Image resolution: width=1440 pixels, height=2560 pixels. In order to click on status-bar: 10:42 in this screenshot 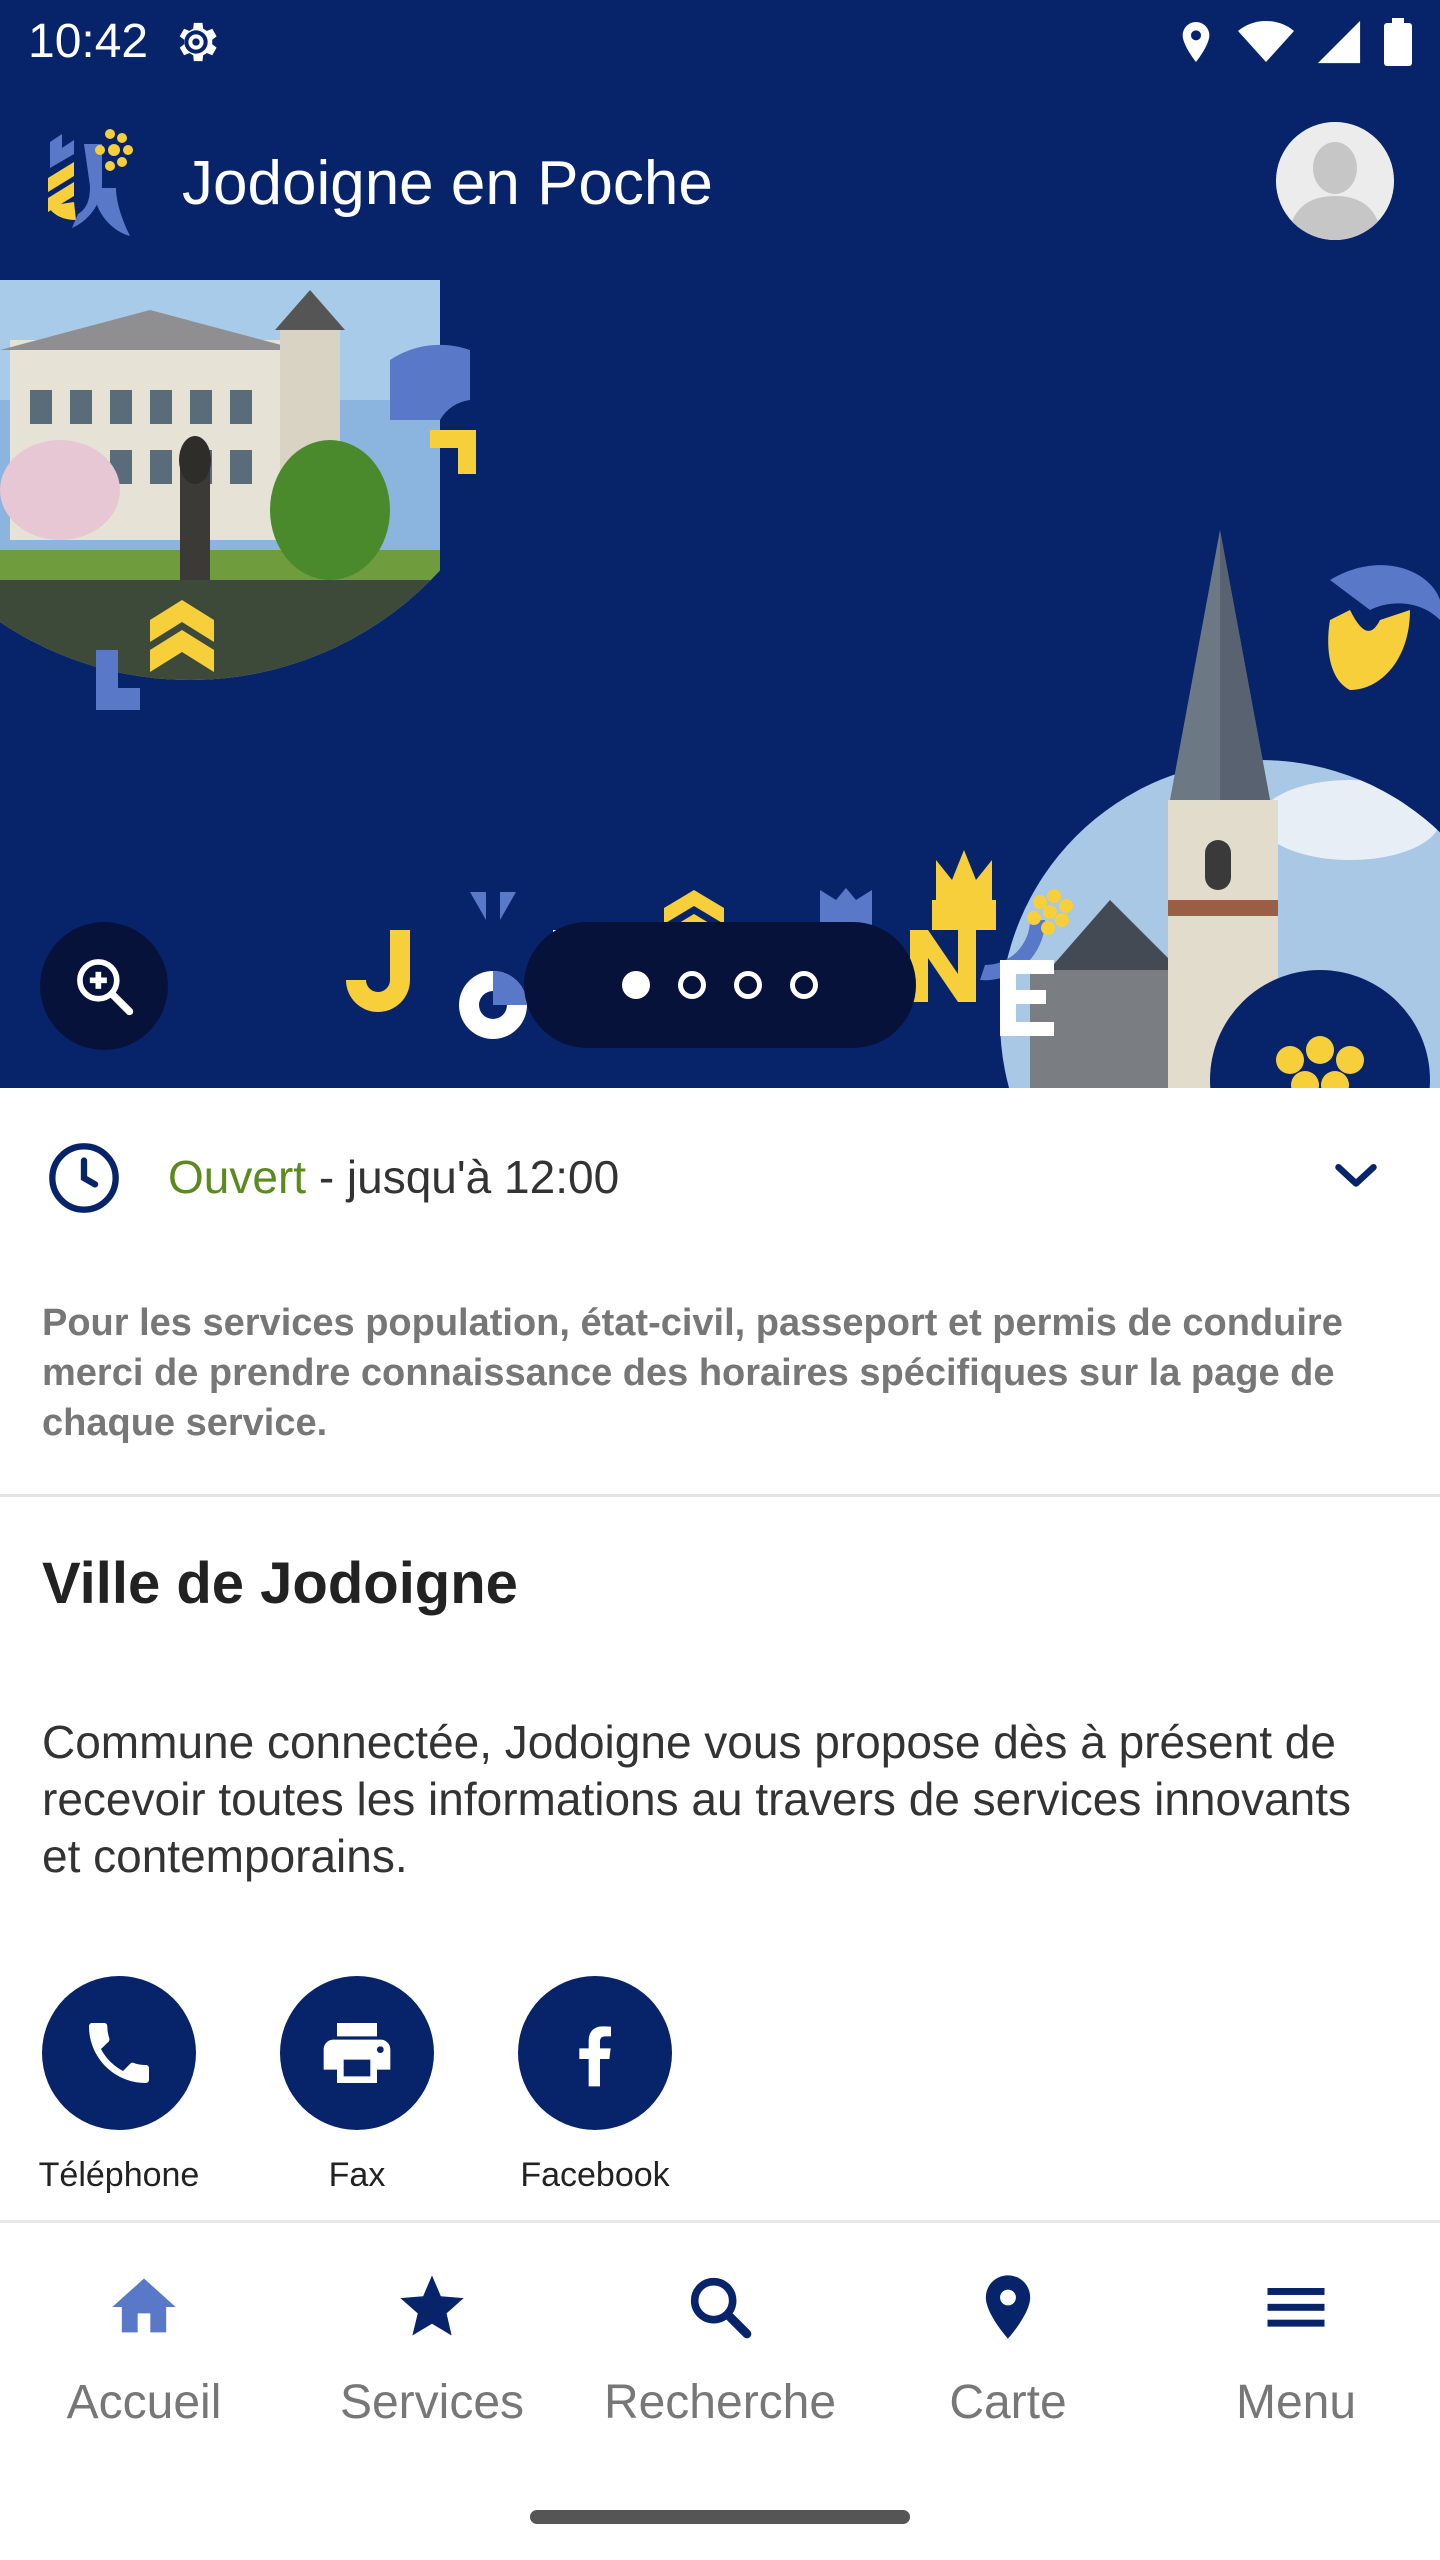, I will do `click(720, 41)`.